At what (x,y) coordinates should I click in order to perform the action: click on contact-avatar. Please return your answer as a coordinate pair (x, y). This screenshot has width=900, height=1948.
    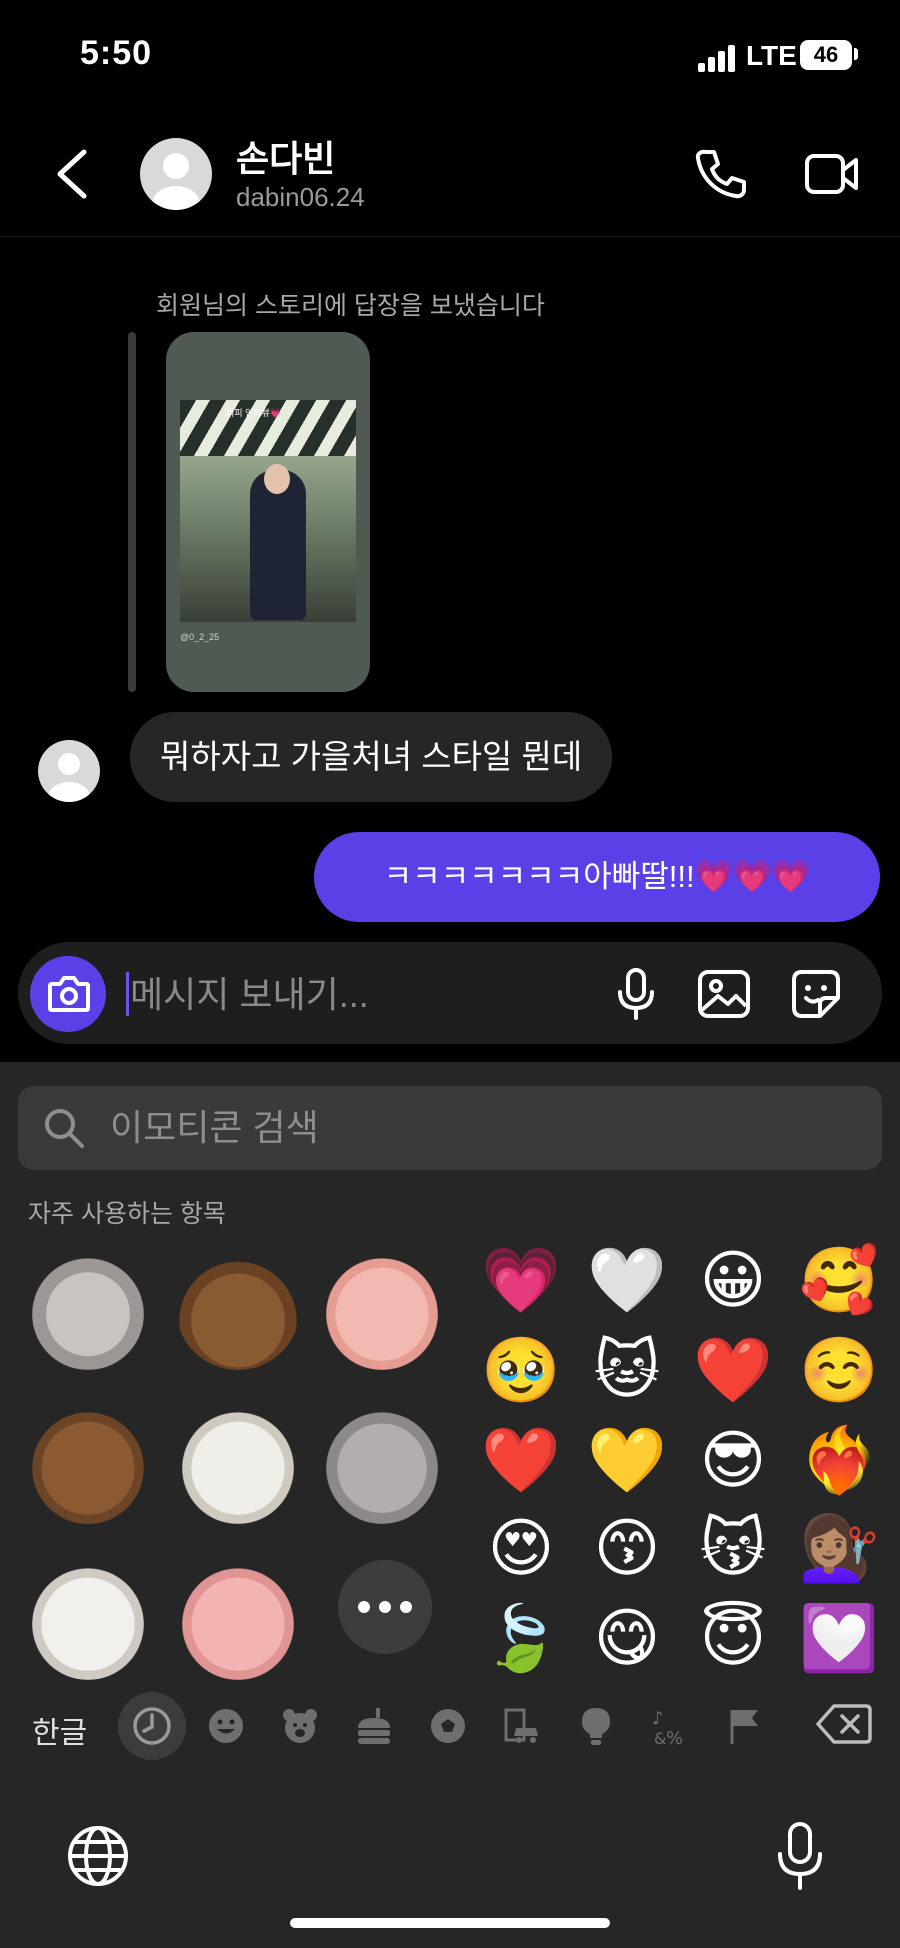
    Looking at the image, I should click on (176, 174).